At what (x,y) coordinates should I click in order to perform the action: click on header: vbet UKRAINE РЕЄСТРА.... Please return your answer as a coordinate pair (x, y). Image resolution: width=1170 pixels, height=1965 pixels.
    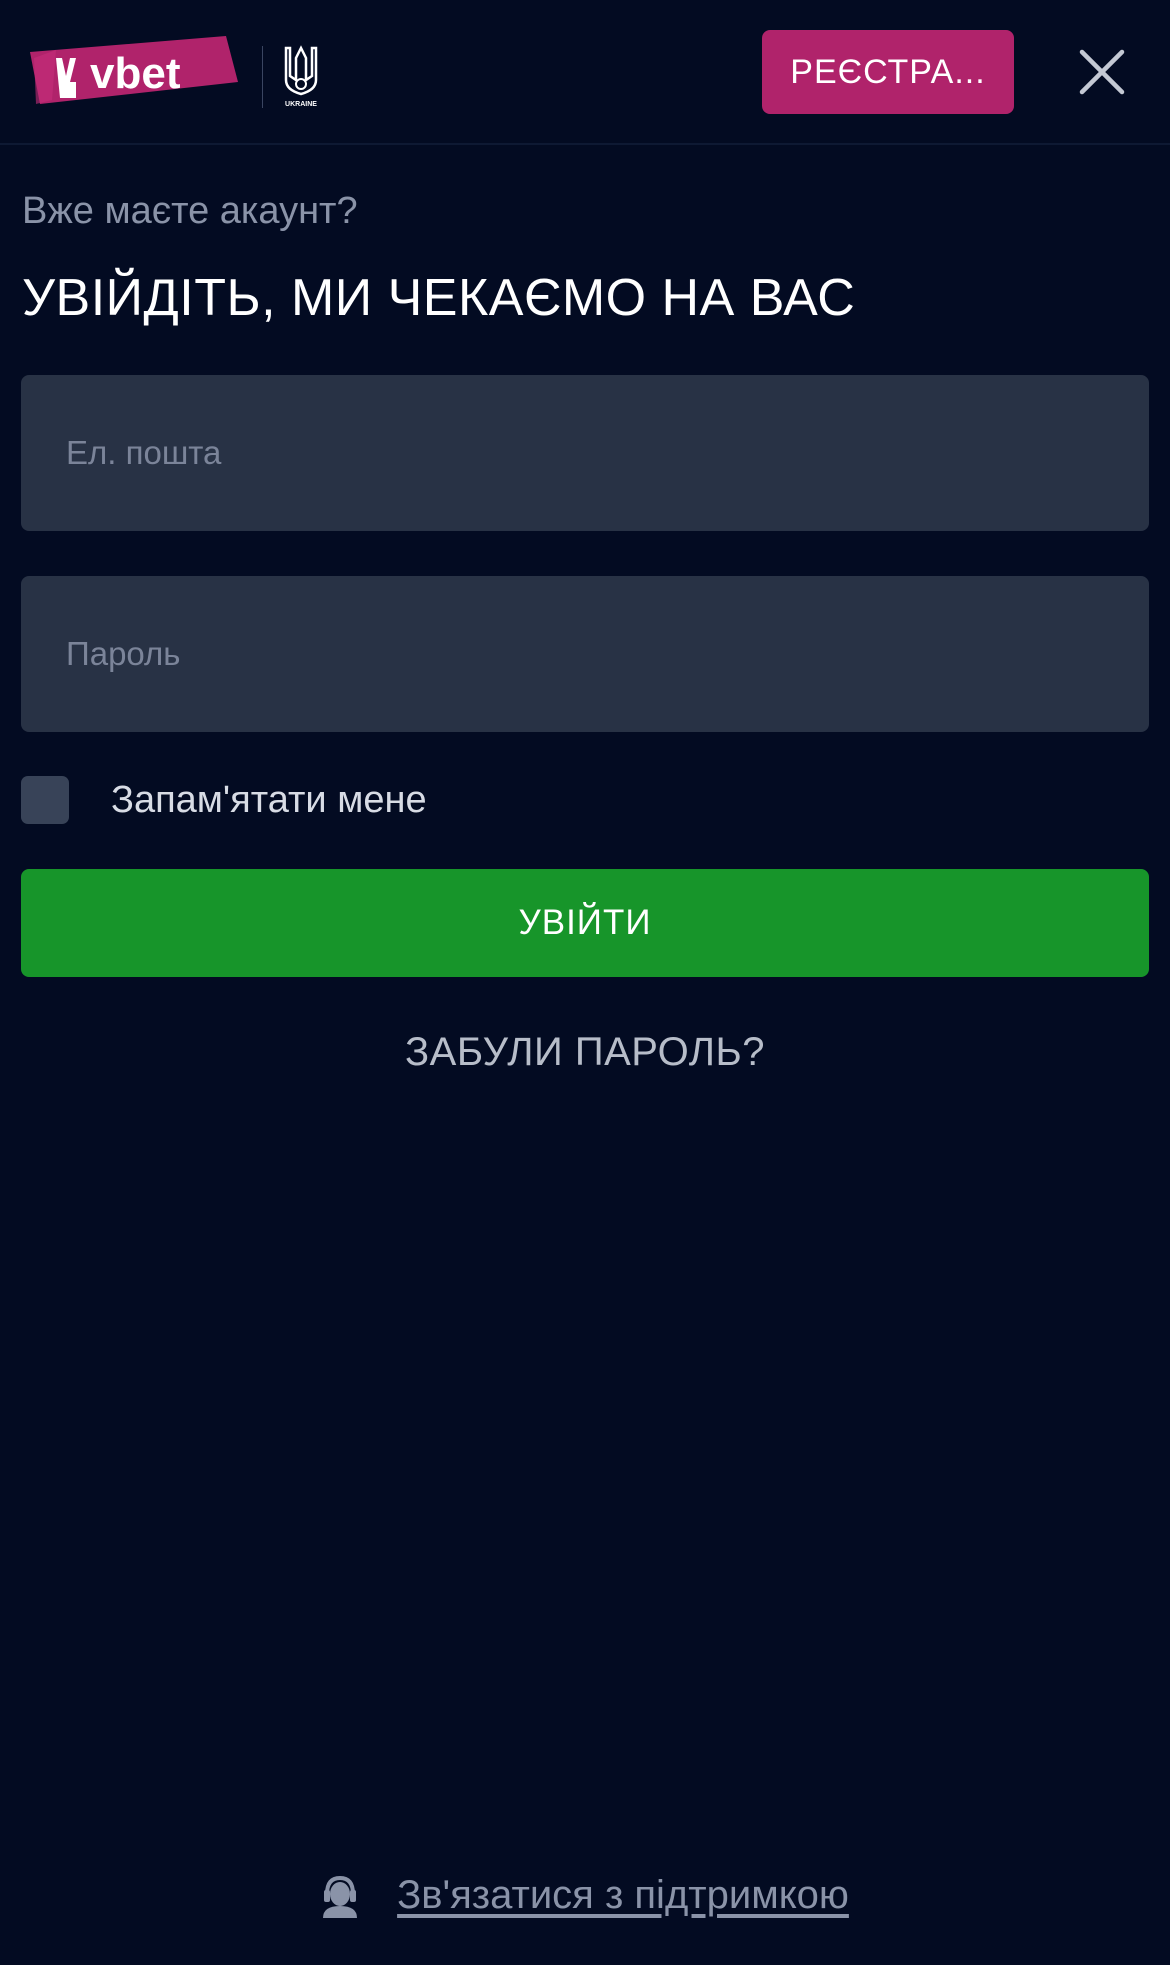
    Looking at the image, I should click on (585, 72).